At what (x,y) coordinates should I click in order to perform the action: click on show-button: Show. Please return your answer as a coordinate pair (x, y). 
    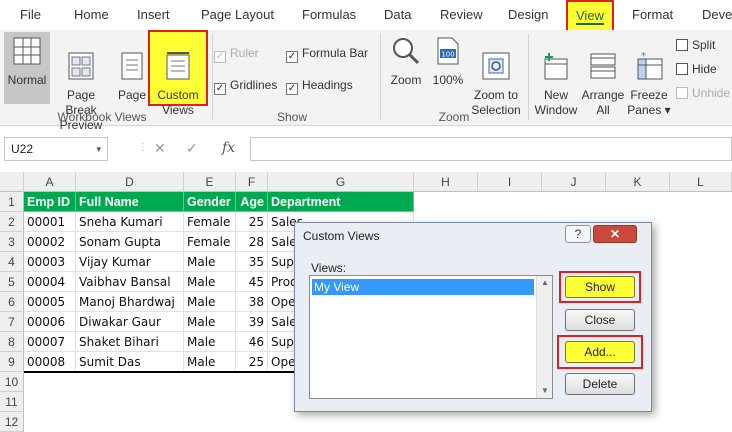
    Looking at the image, I should click on (600, 287).